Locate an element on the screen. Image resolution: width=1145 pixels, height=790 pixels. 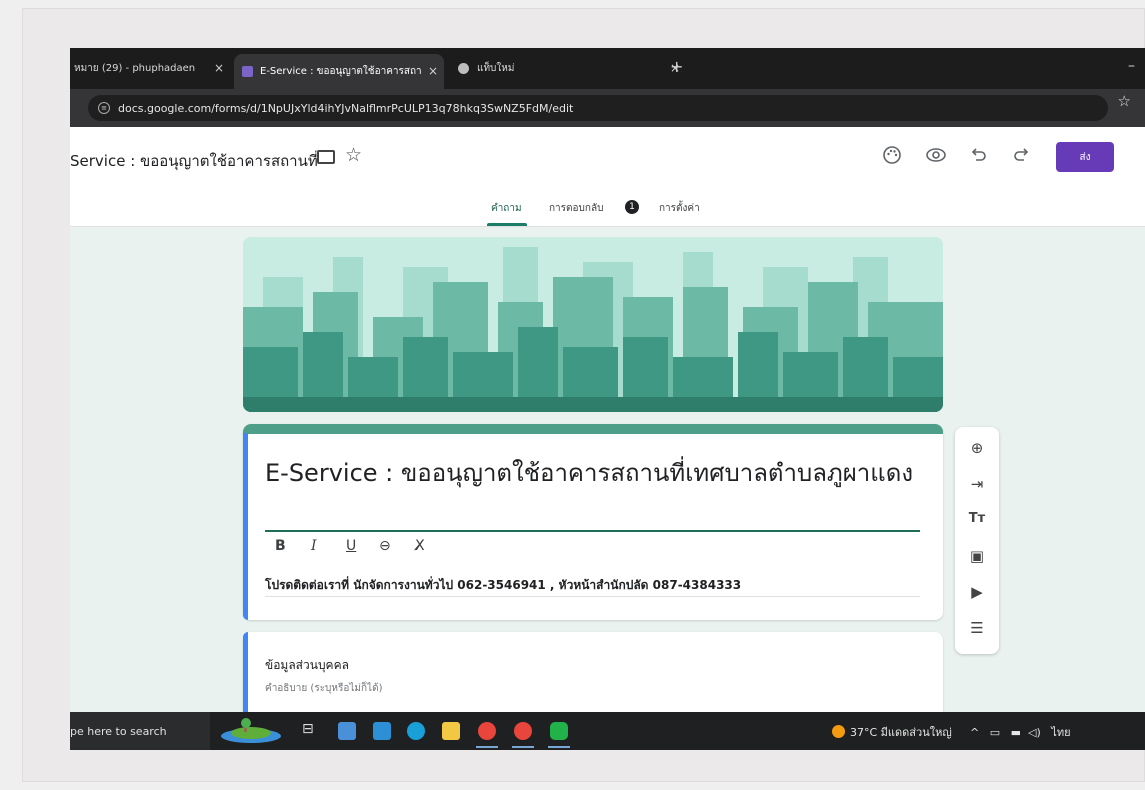
add-image-icon: ▣ is located at coordinates (977, 556).